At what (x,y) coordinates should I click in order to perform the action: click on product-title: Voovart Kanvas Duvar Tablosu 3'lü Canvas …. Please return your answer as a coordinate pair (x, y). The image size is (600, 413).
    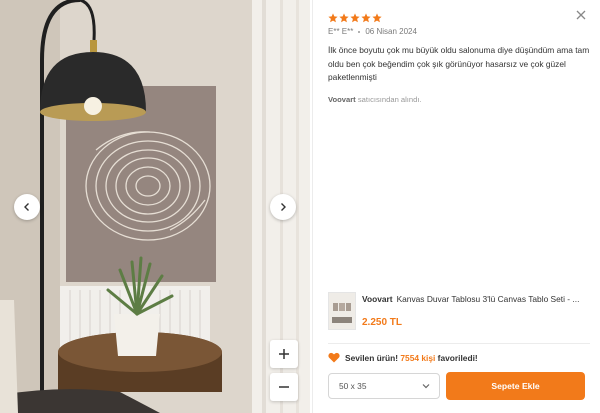
    Looking at the image, I should click on (476, 299).